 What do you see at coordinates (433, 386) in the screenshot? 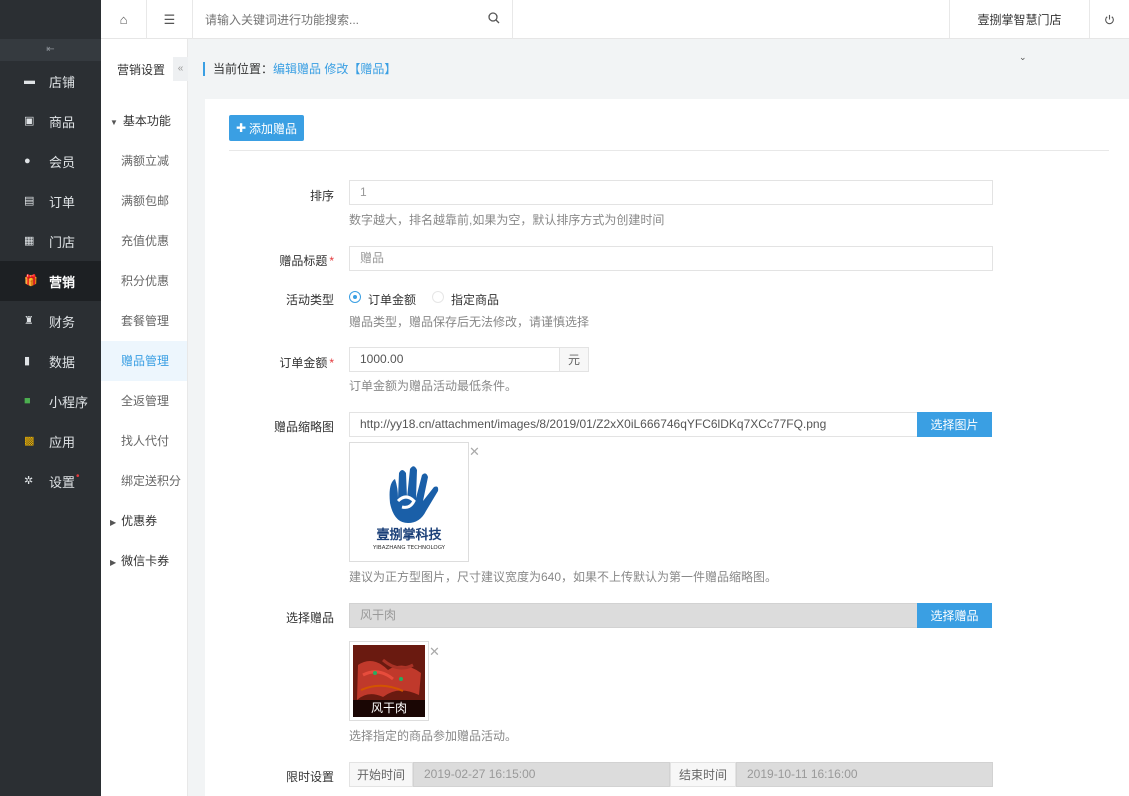
I see `amount-help: 订单金额为赠品活动最低条件。` at bounding box center [433, 386].